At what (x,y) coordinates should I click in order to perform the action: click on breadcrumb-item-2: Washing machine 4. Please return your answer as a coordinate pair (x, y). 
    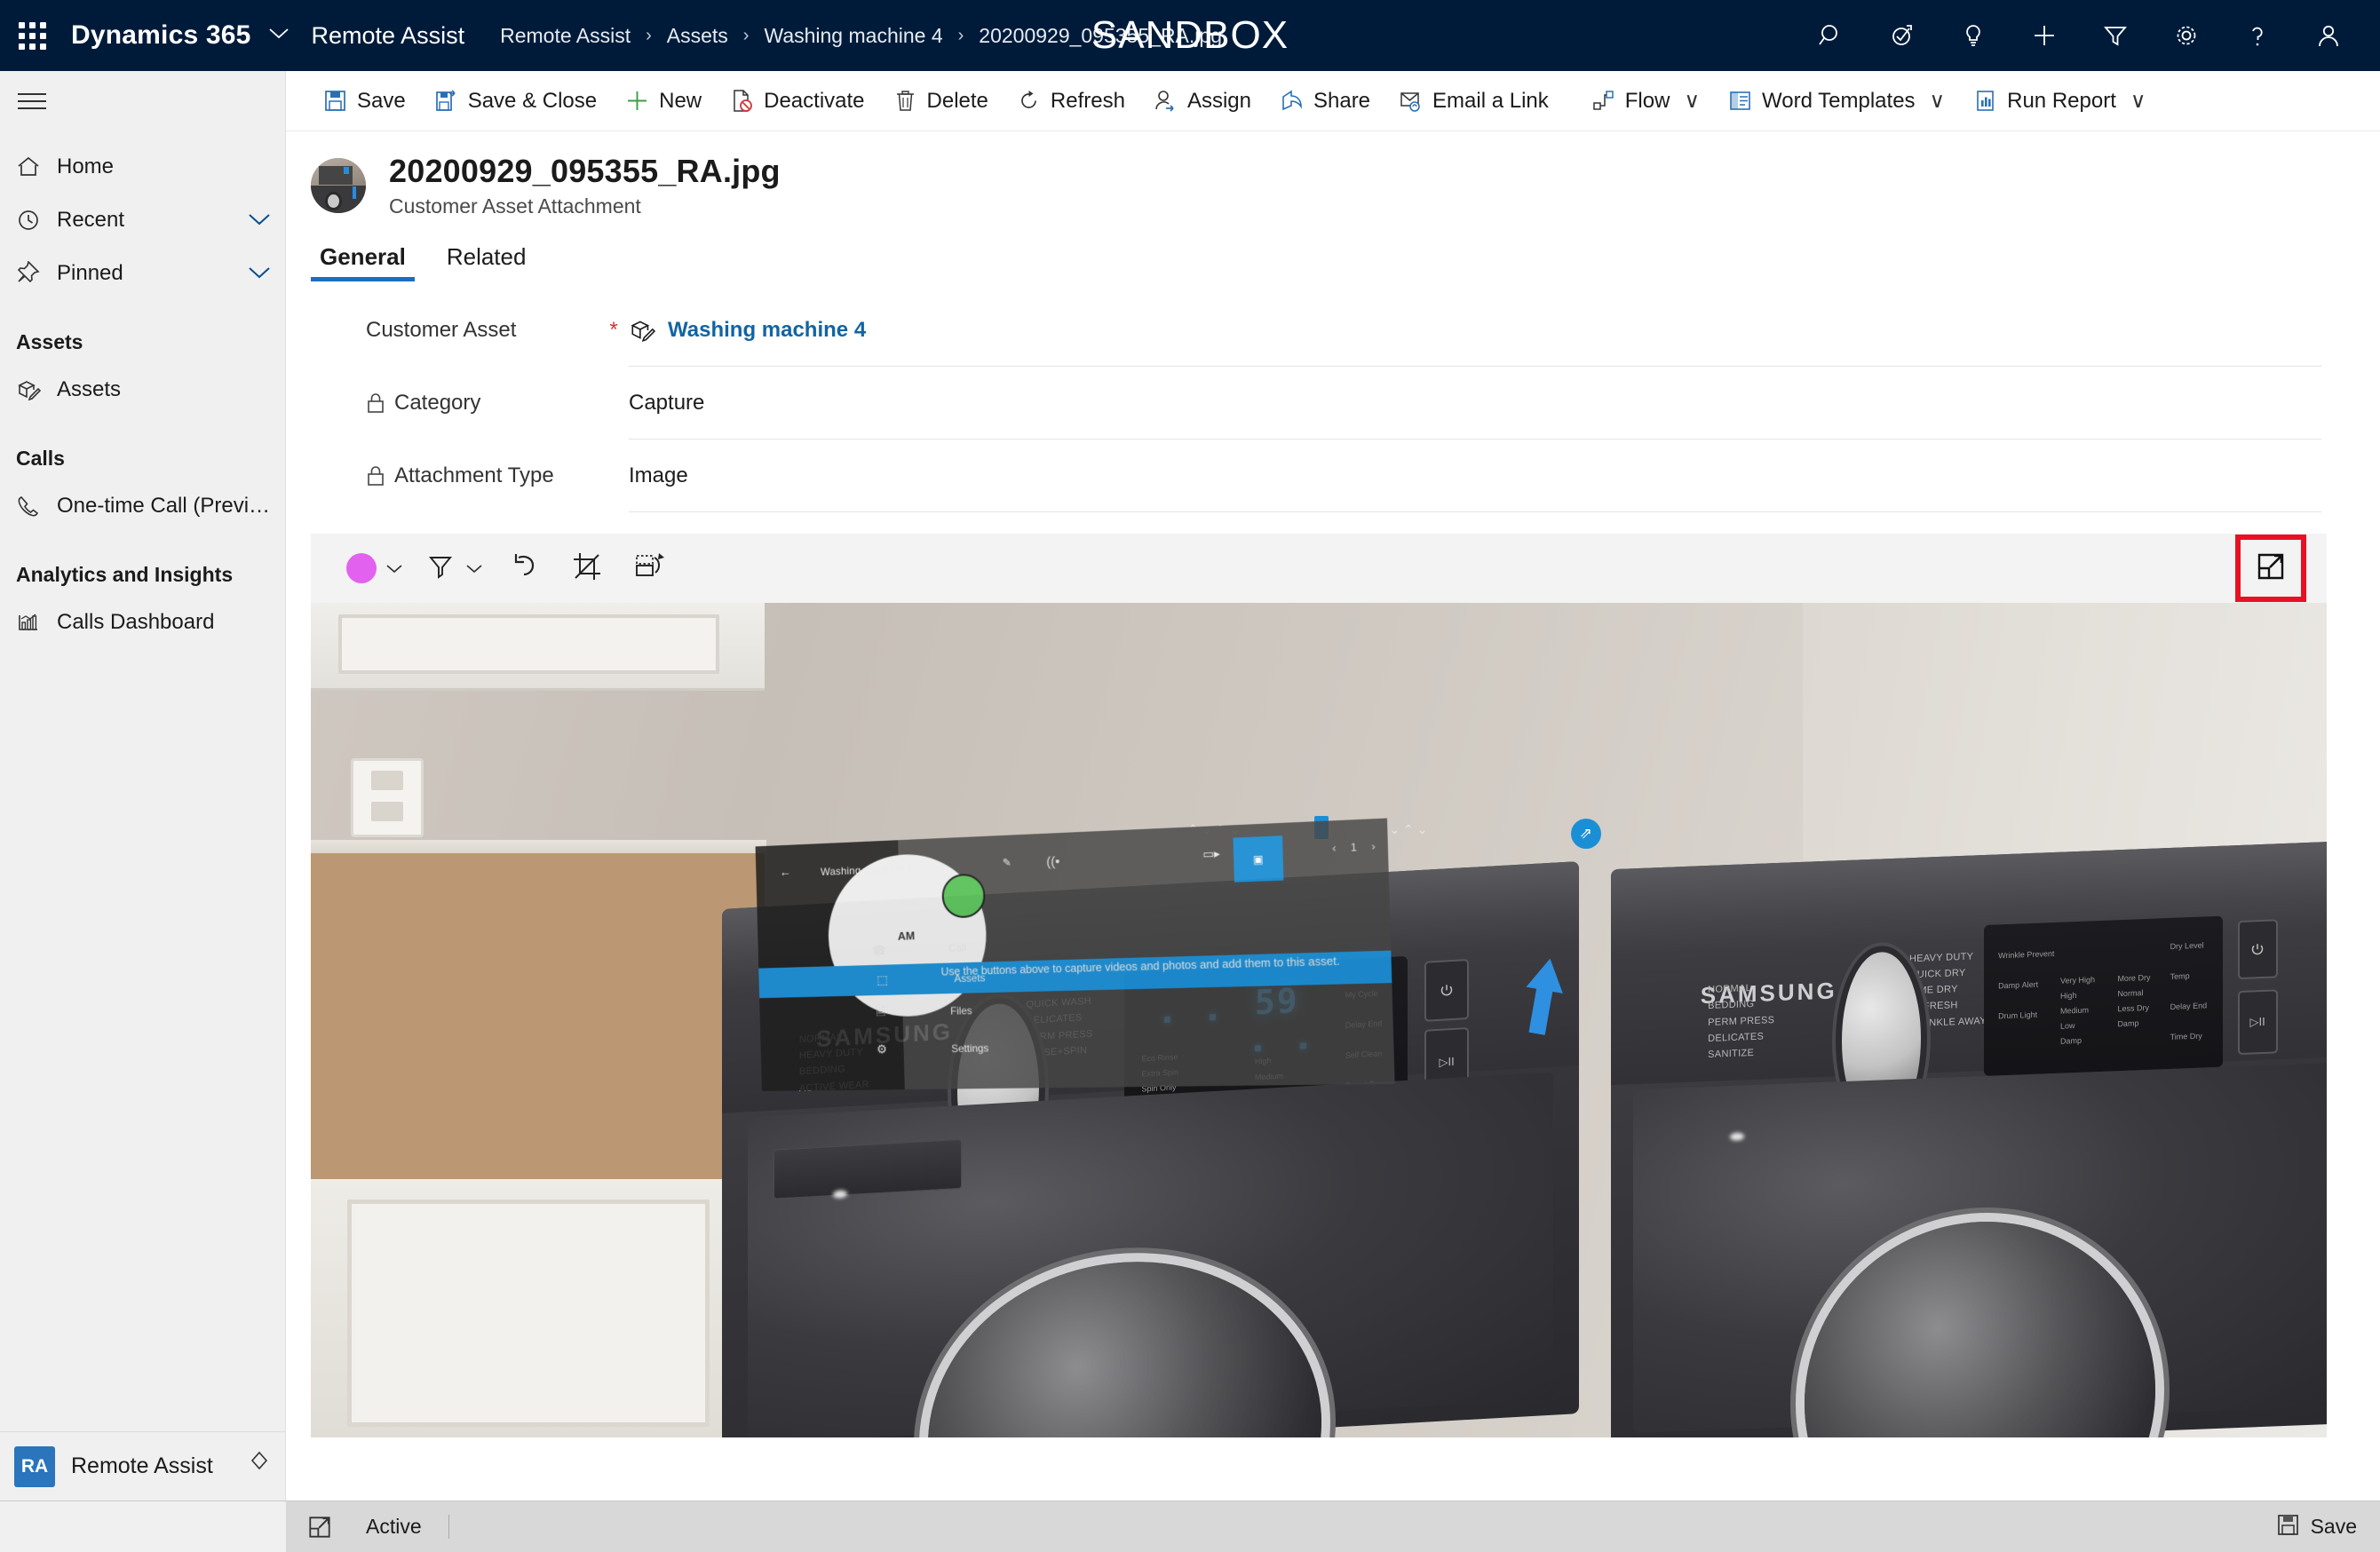
    Looking at the image, I should click on (853, 36).